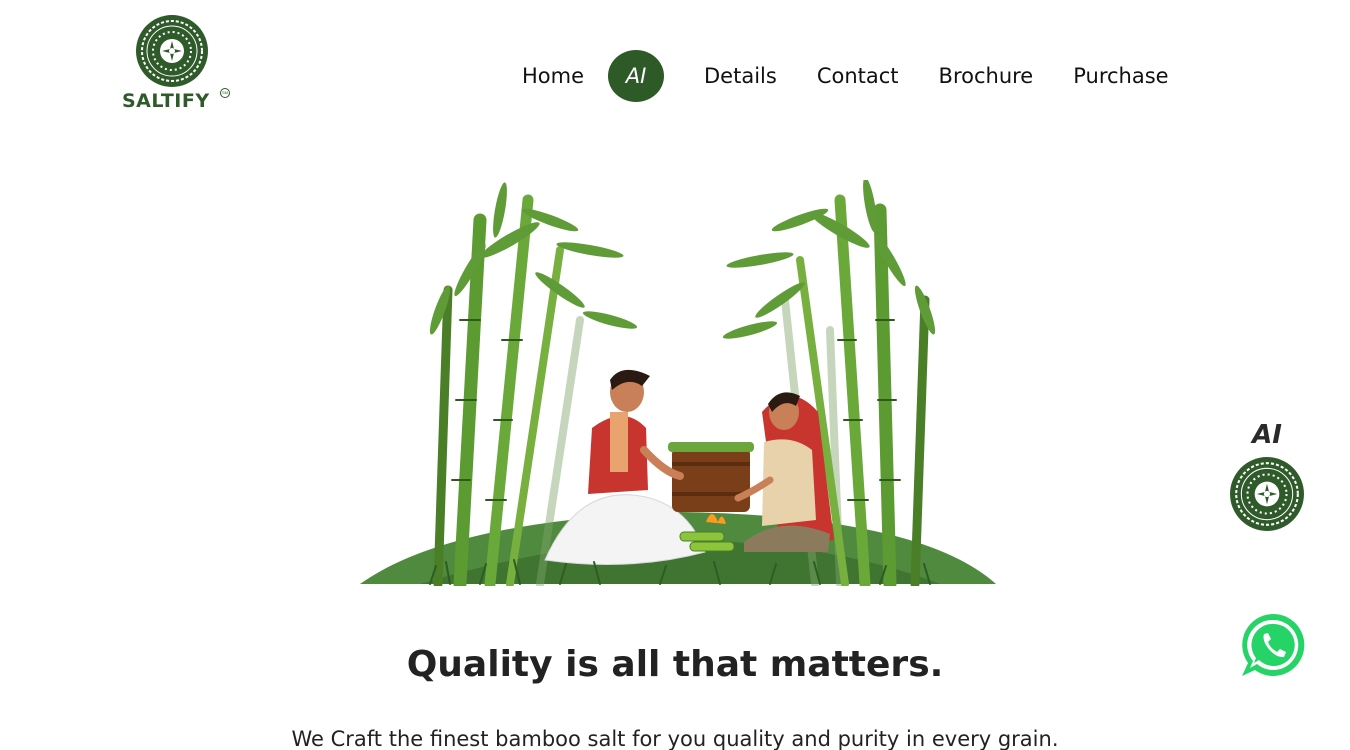  What do you see at coordinates (1273, 645) in the screenshot?
I see `whatsapp-icon` at bounding box center [1273, 645].